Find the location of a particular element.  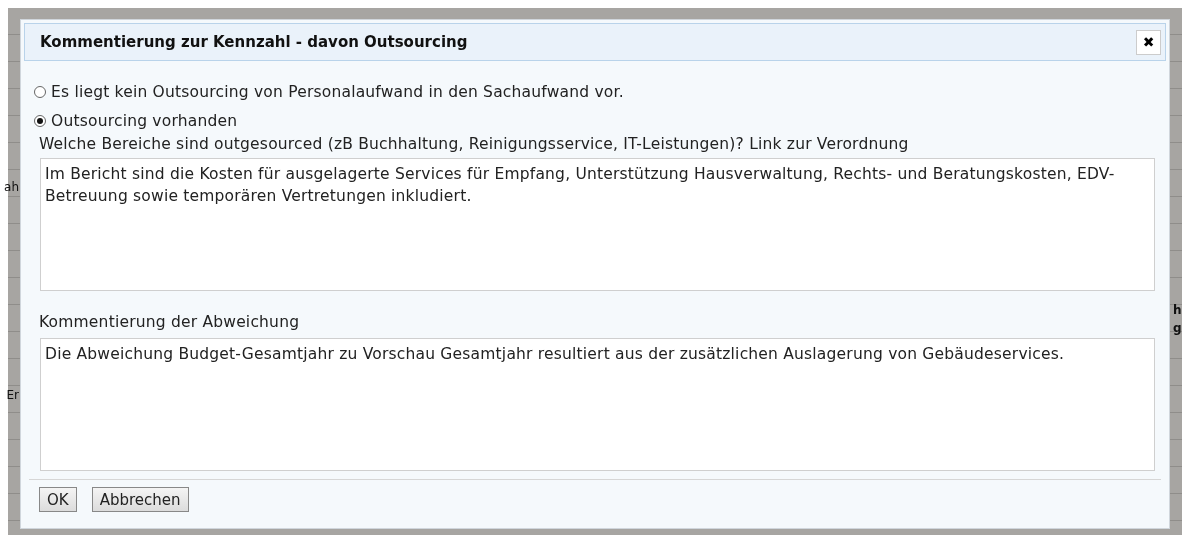

close-button: ✖ is located at coordinates (1148, 42).